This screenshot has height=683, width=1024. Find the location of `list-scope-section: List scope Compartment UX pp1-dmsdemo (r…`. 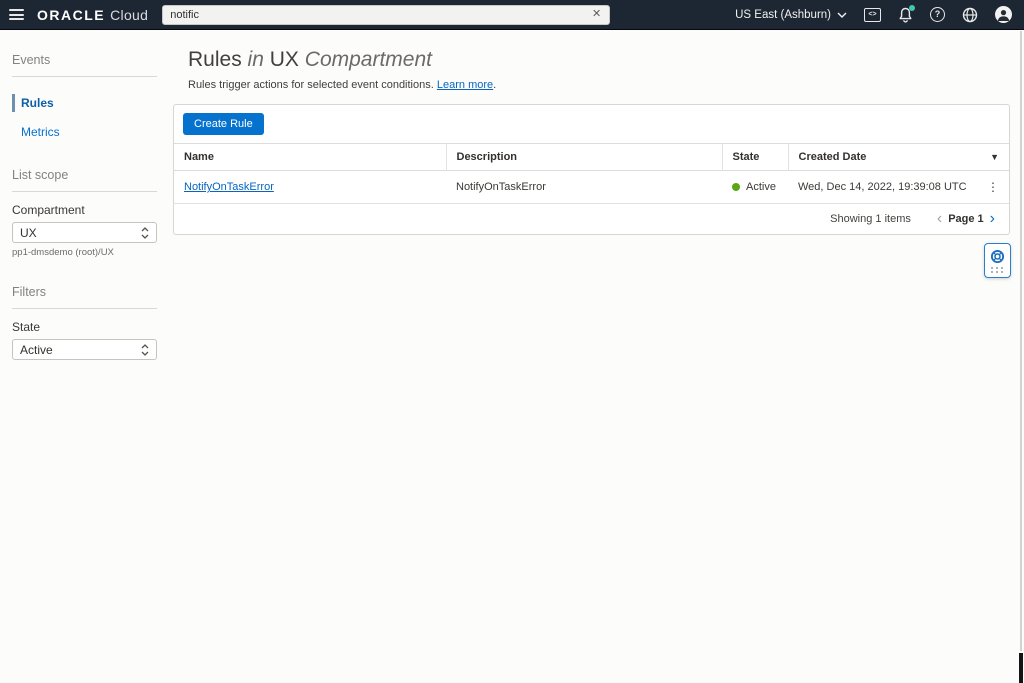

list-scope-section: List scope Compartment UX pp1-dmsdemo (r… is located at coordinates (84, 213).